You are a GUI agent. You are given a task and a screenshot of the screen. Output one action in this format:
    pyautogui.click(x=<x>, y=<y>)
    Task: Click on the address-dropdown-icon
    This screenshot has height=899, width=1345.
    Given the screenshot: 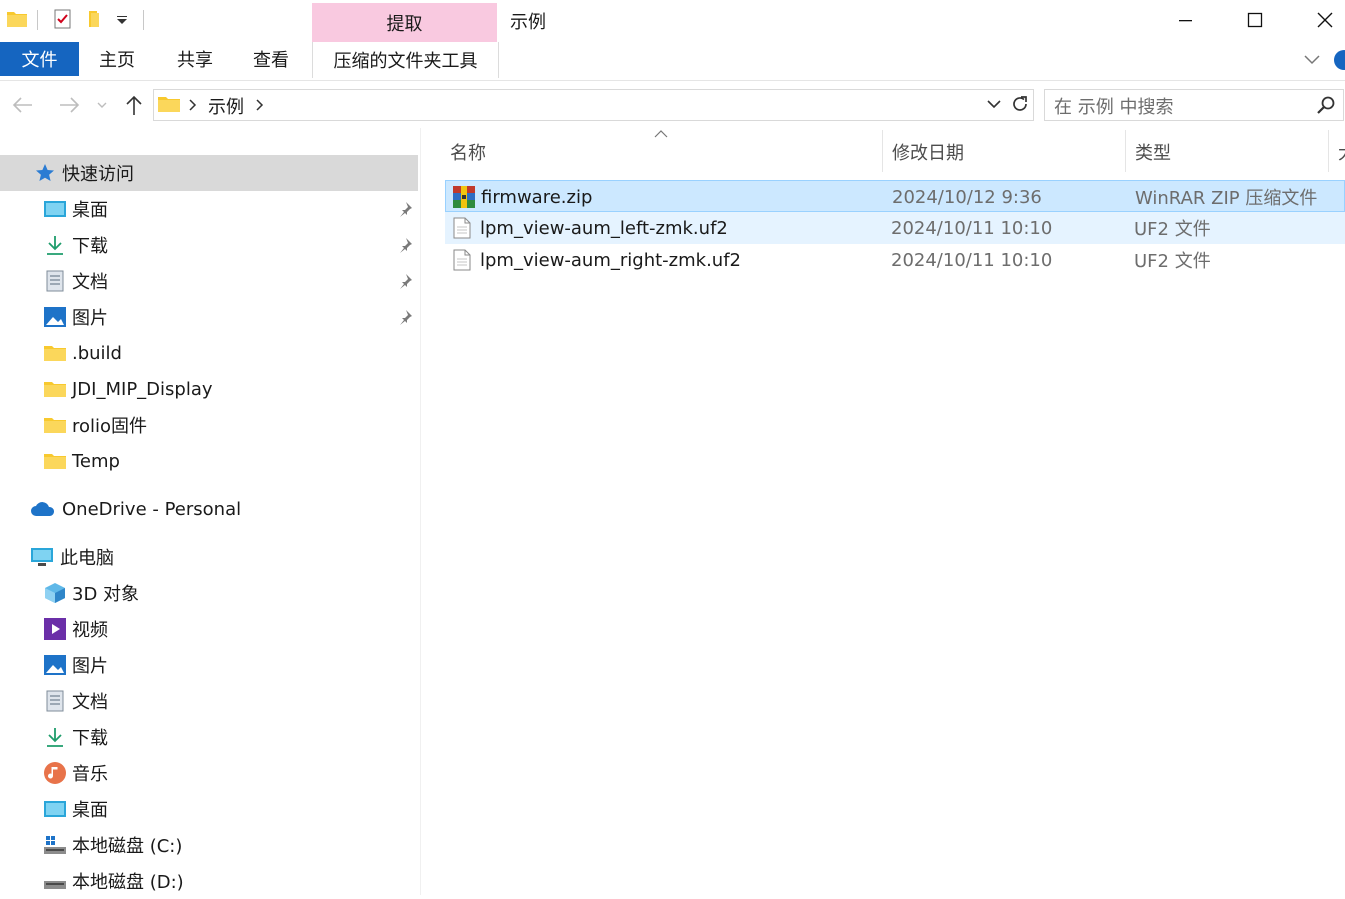 What is the action you would take?
    pyautogui.click(x=994, y=104)
    